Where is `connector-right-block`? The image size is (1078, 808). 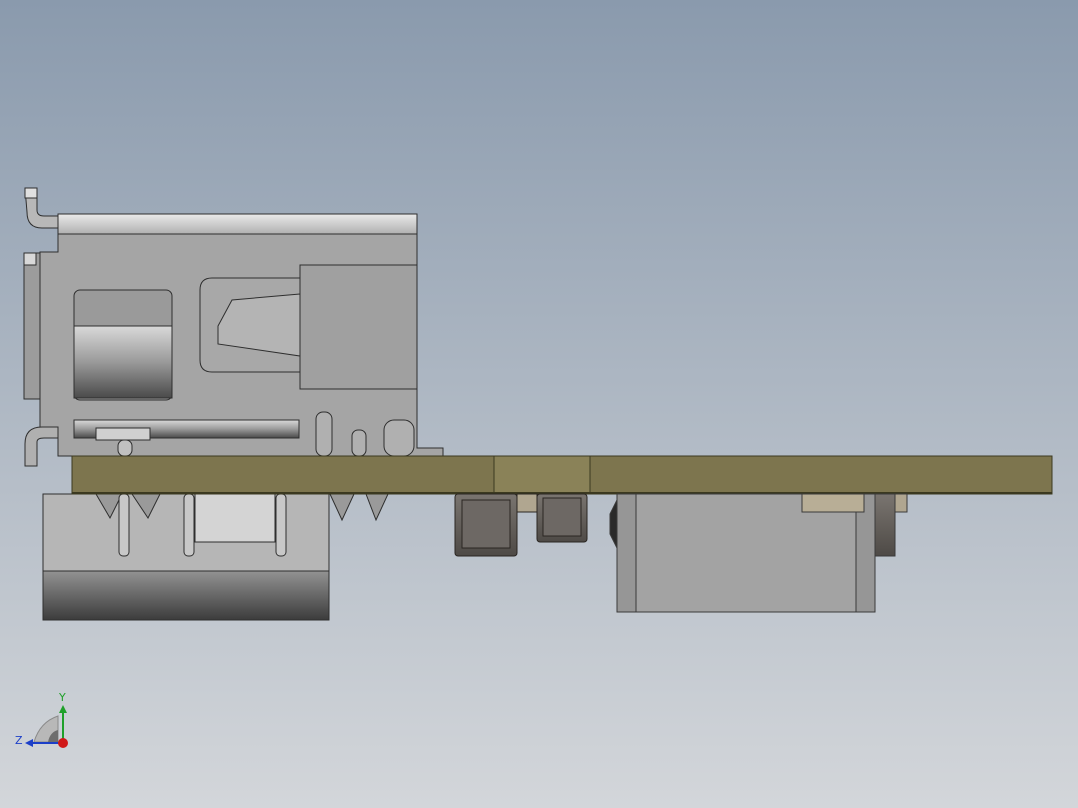
connector-right-block is located at coordinates (358, 327).